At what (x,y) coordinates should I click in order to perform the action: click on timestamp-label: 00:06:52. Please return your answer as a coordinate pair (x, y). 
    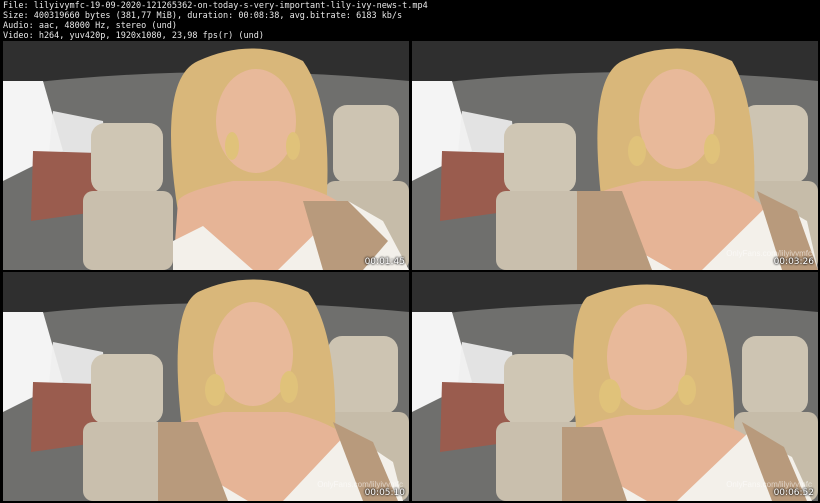
    Looking at the image, I should click on (793, 493).